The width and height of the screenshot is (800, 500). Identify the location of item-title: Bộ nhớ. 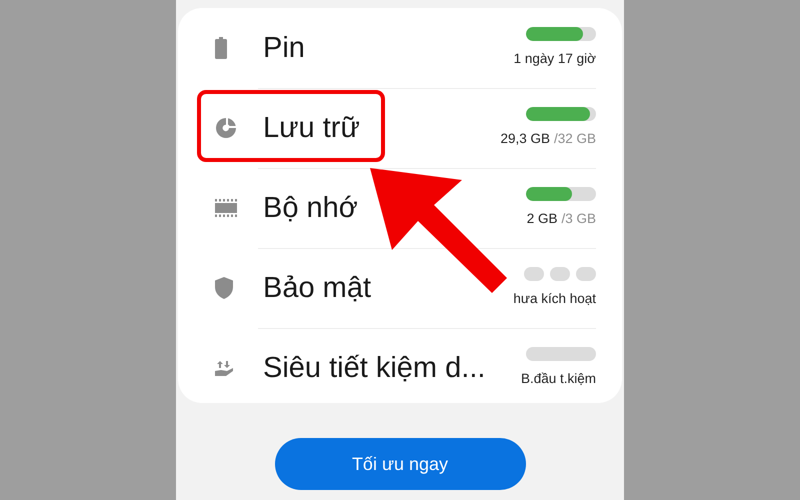
(310, 208).